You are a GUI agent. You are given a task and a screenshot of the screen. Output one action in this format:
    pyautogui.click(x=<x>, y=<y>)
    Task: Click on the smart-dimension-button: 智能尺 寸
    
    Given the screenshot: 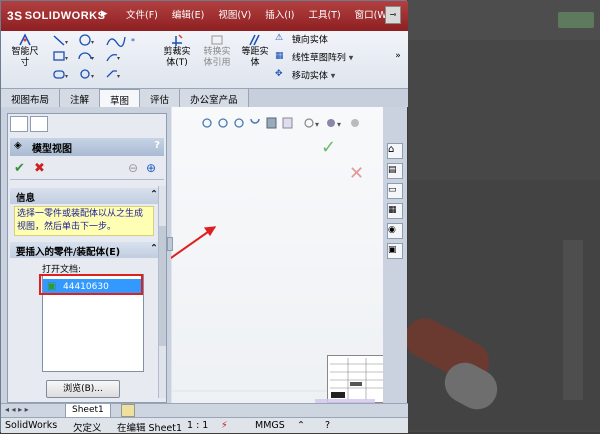 What is the action you would take?
    pyautogui.click(x=25, y=51)
    